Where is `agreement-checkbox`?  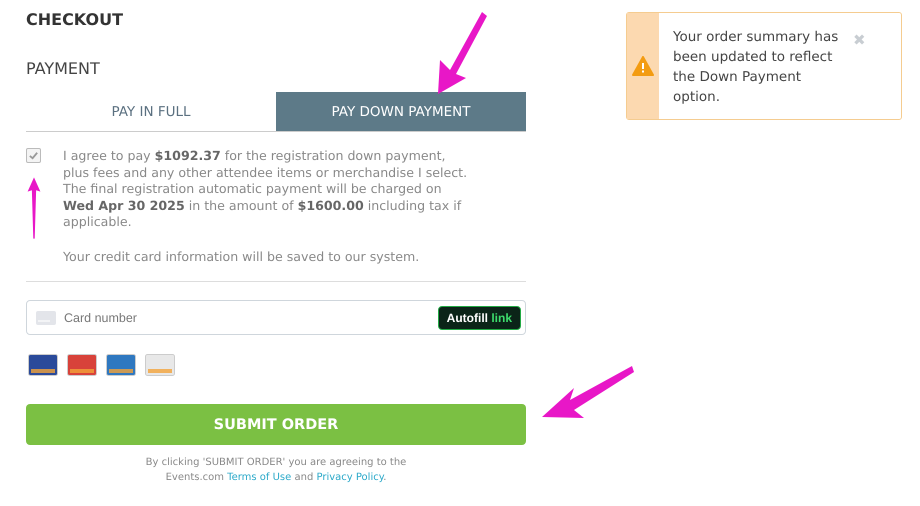
agreement-checkbox is located at coordinates (33, 155).